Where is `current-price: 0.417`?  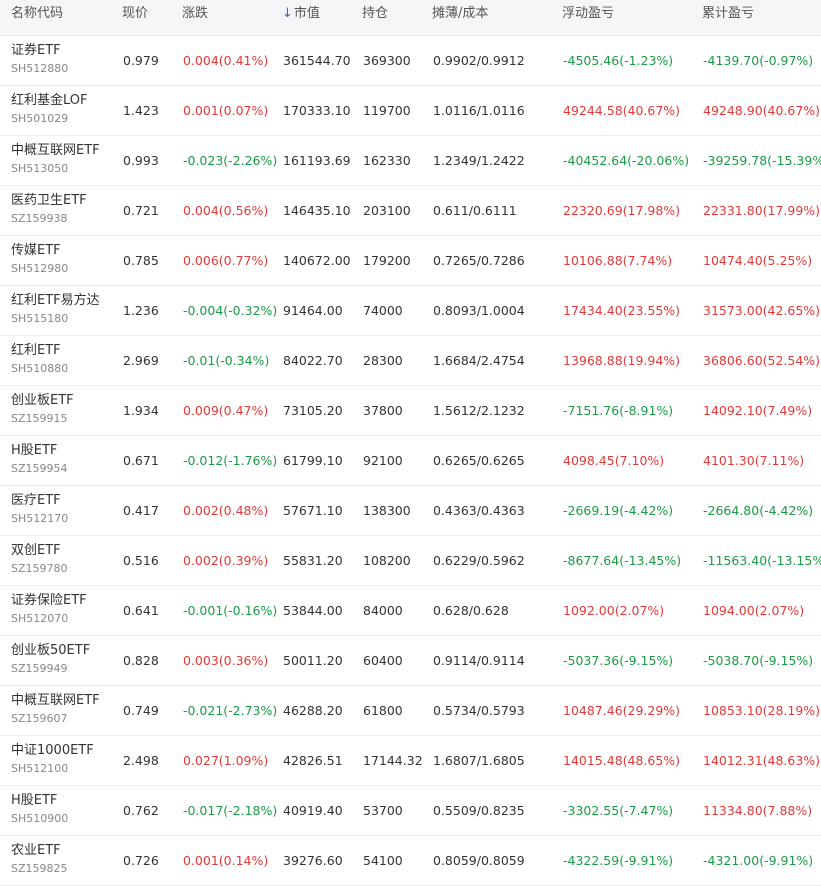
current-price: 0.417 is located at coordinates (141, 510).